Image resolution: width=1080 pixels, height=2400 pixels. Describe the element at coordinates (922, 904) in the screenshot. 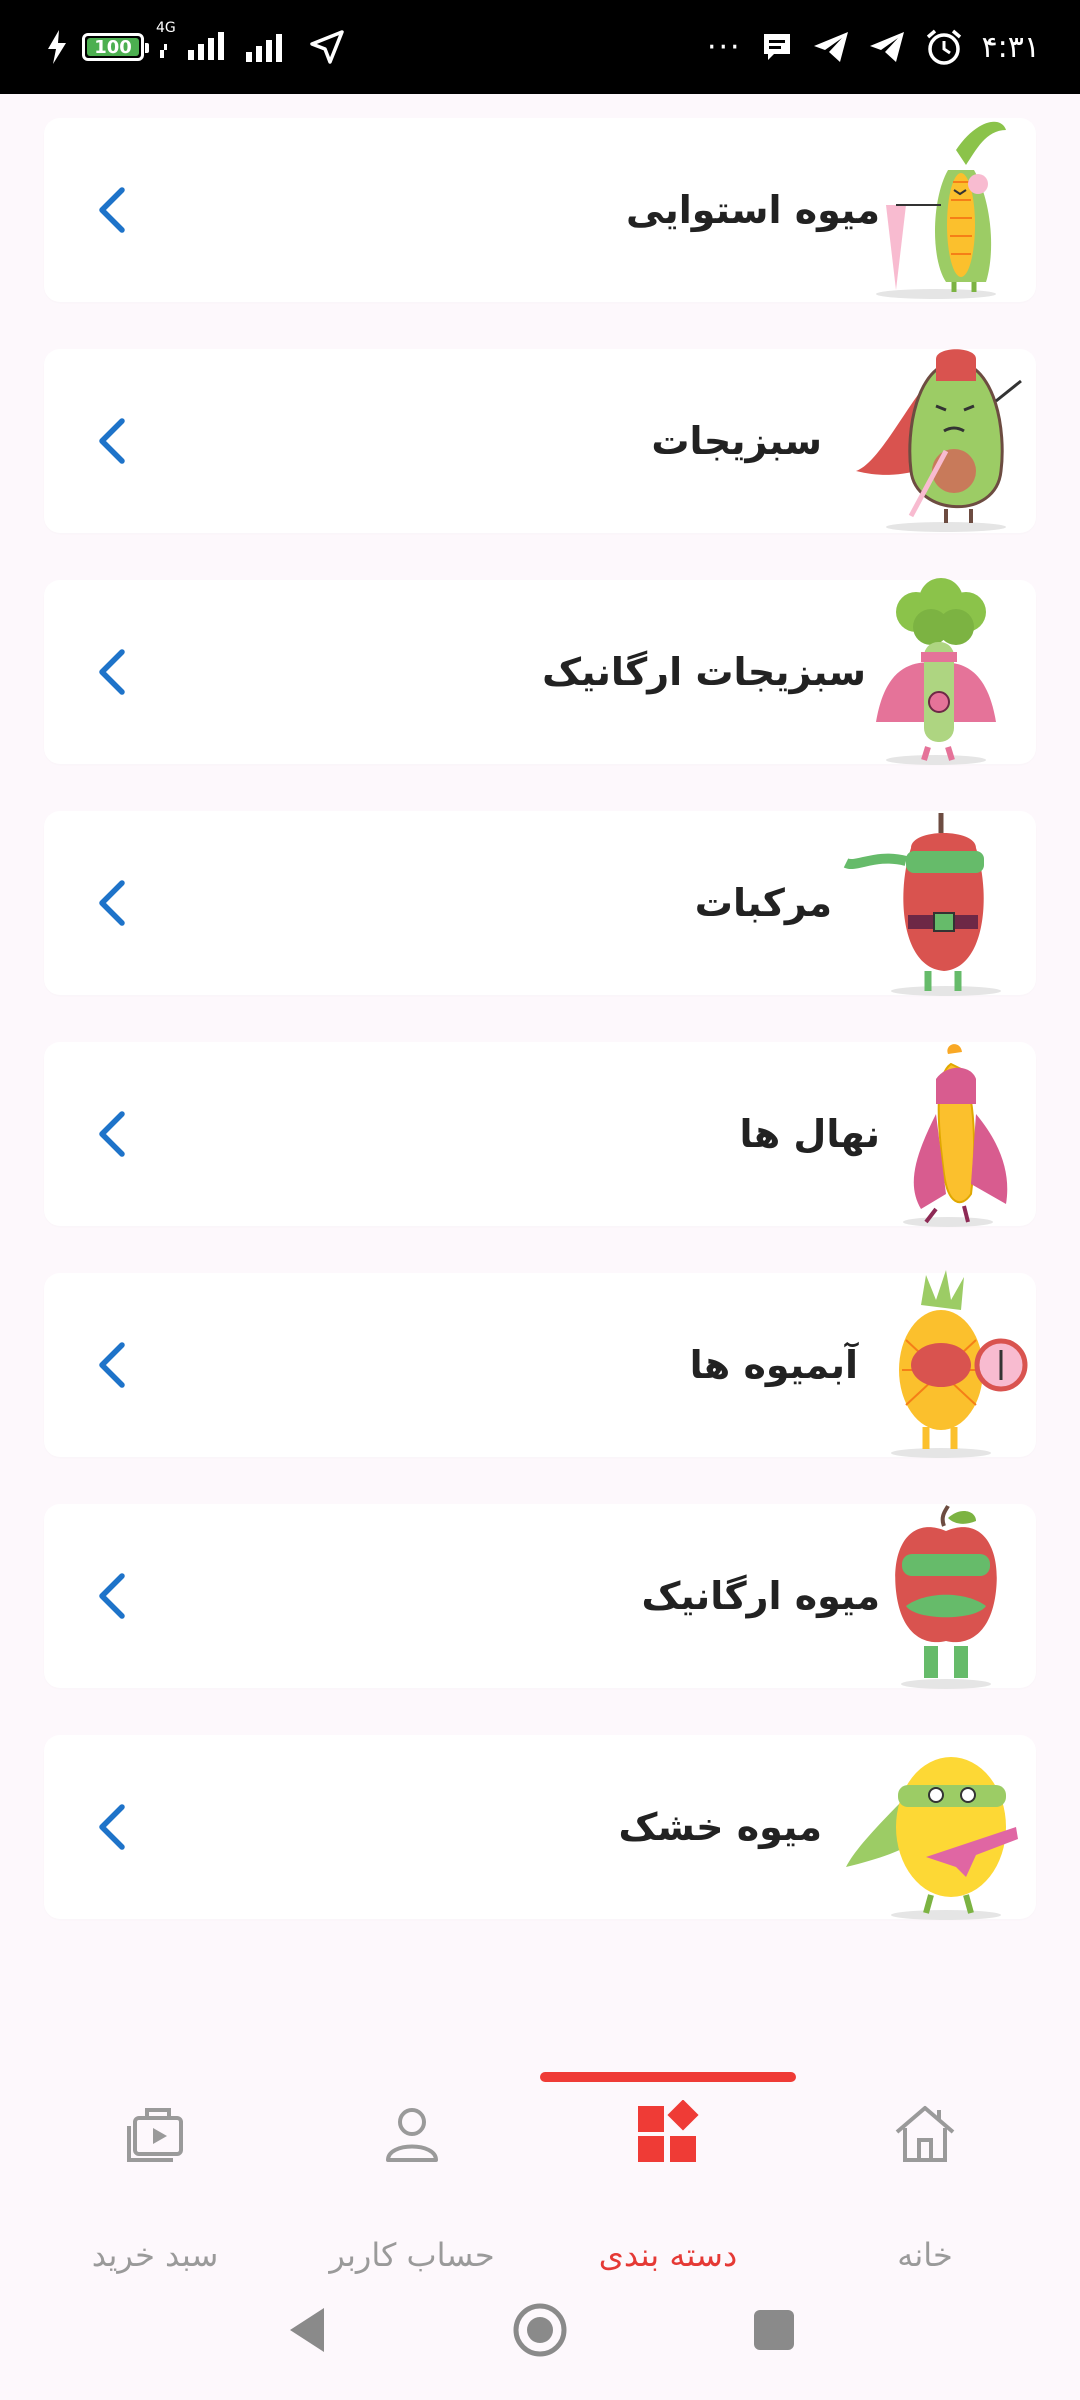

I see `pepper-hero-icon` at that location.